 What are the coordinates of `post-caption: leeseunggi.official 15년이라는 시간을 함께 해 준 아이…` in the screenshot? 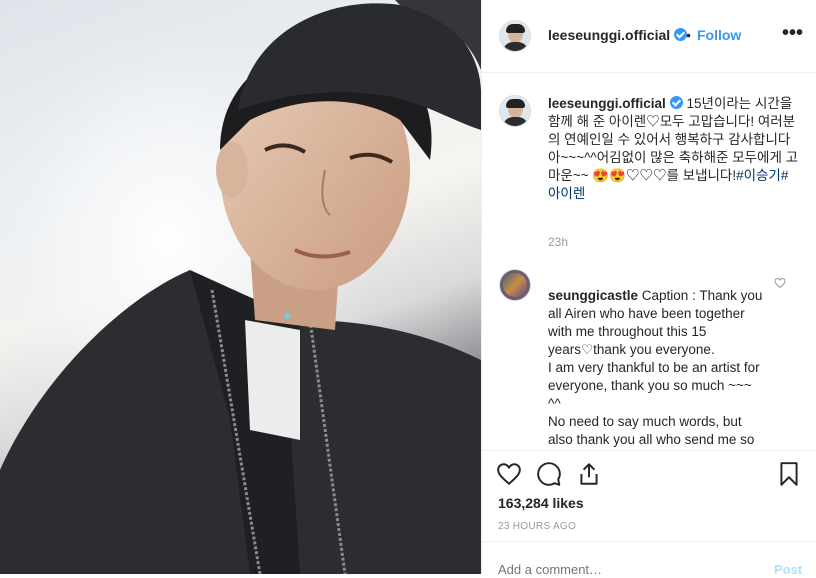 It's located at (674, 149).